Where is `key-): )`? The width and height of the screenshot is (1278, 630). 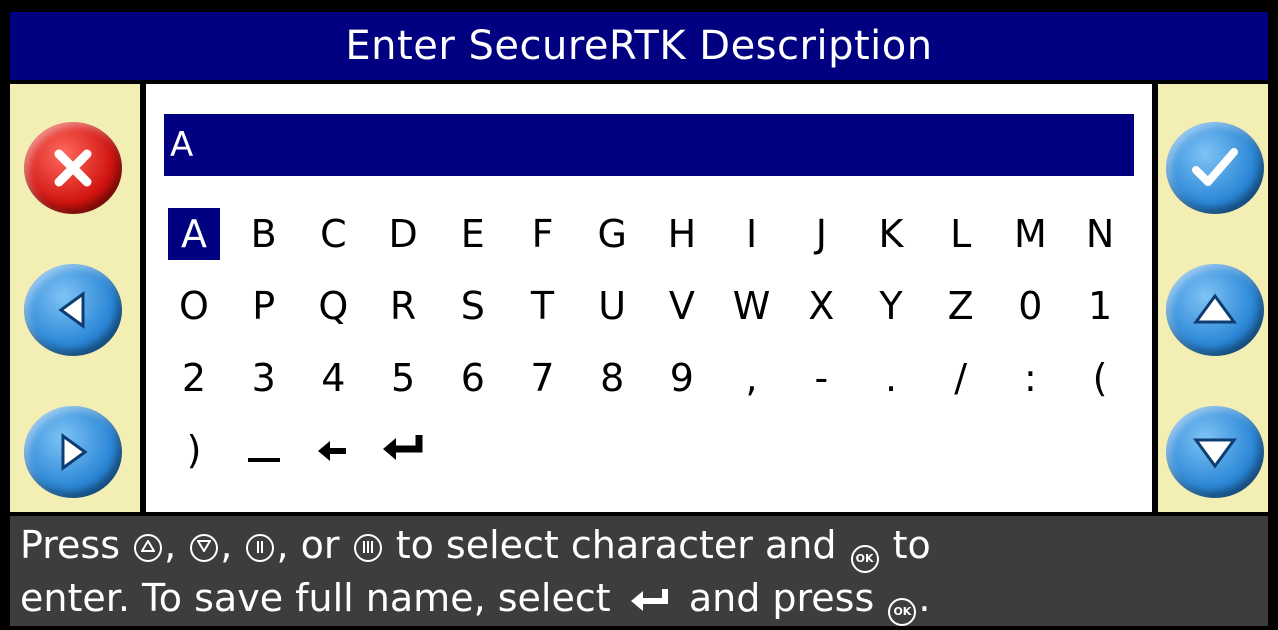
key-): ) is located at coordinates (194, 450).